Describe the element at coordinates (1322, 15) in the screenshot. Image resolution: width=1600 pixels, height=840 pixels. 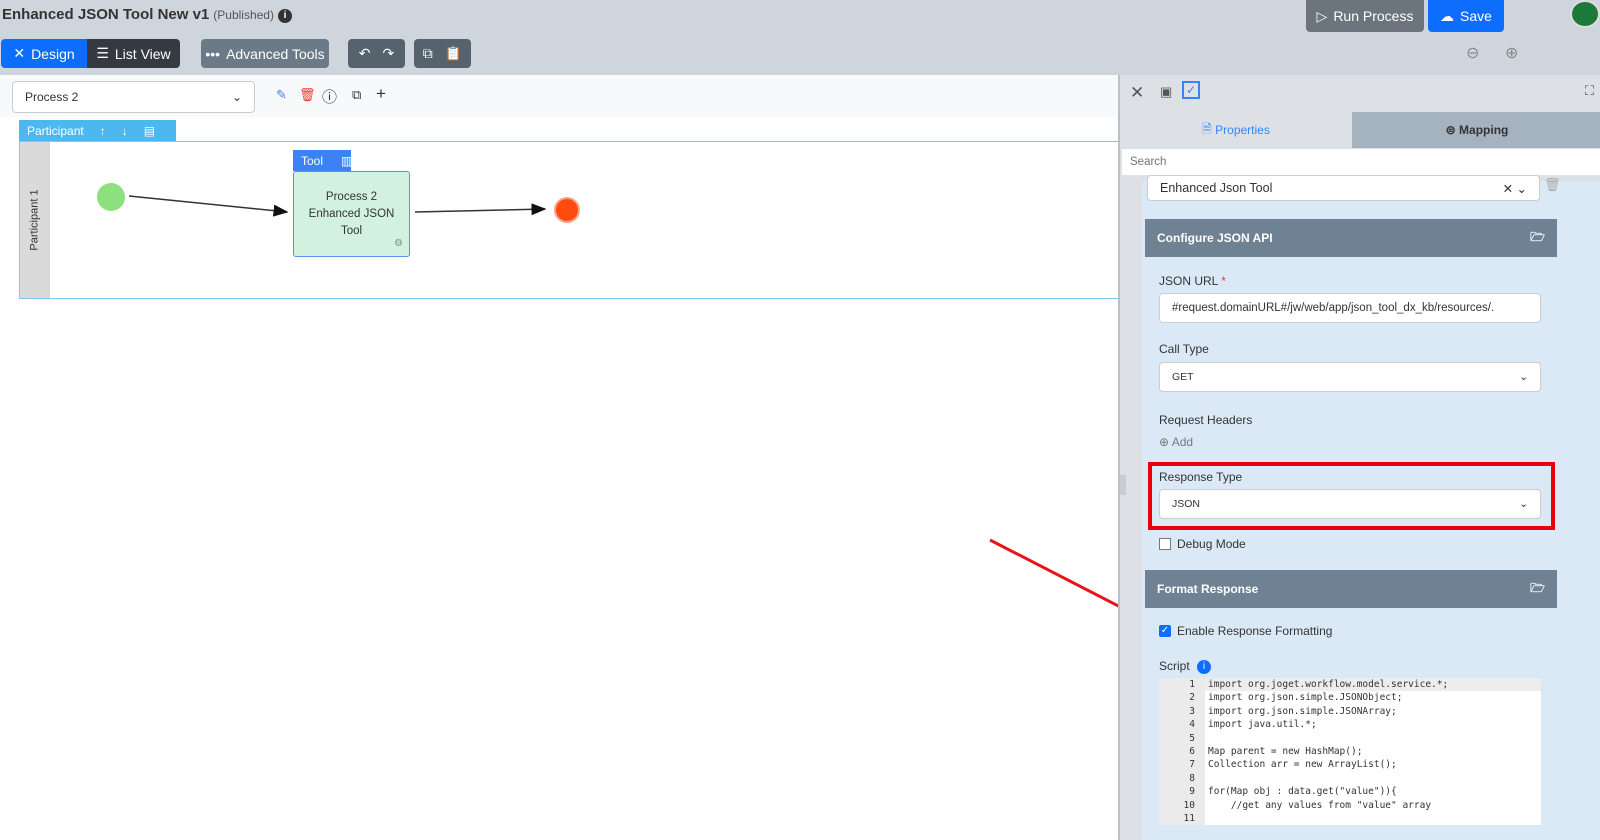
I see `play-icon: ▷` at that location.